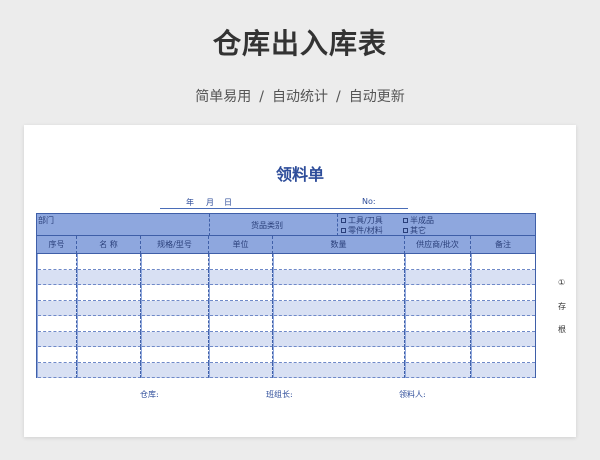  Describe the element at coordinates (109, 245) in the screenshot. I see `column-header-name: 名 称` at that location.